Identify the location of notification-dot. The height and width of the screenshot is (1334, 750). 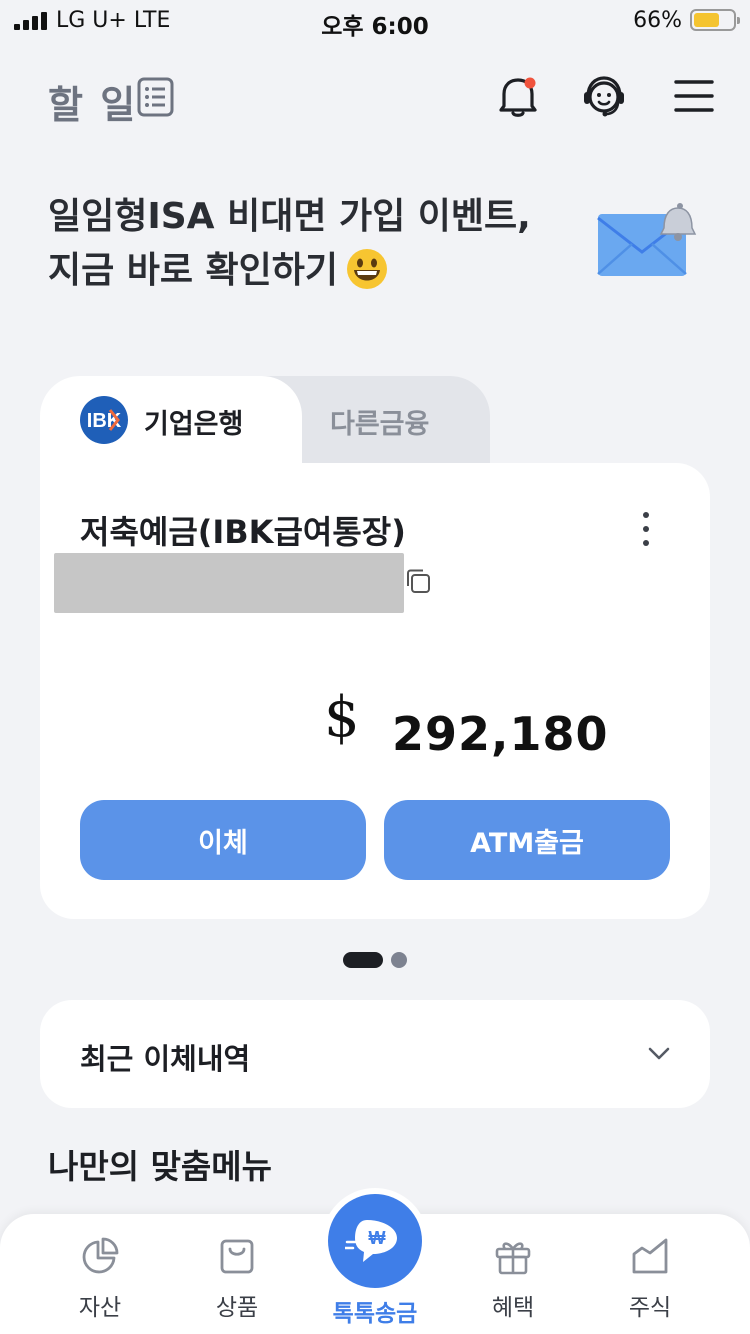
(530, 83).